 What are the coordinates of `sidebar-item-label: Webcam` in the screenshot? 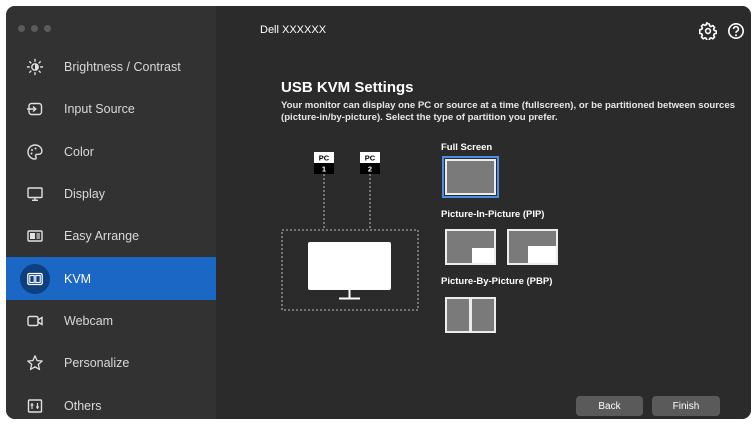 It's located at (89, 320).